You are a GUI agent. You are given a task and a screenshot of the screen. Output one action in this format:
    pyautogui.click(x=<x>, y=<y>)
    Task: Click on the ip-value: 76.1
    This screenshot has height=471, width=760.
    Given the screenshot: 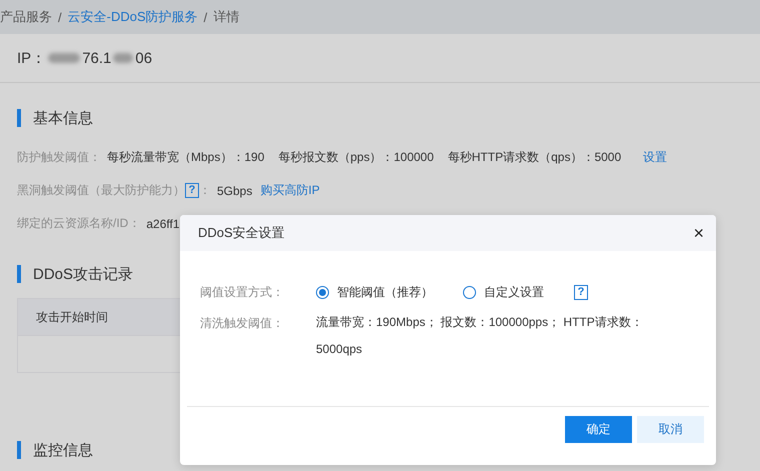 What is the action you would take?
    pyautogui.click(x=97, y=58)
    